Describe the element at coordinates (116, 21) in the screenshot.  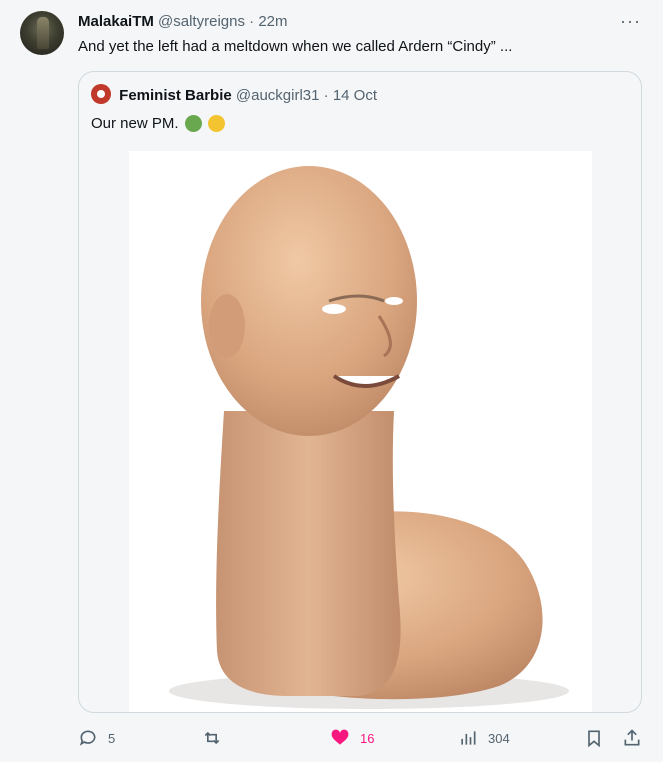
I see `author-name: MalakaiTM` at that location.